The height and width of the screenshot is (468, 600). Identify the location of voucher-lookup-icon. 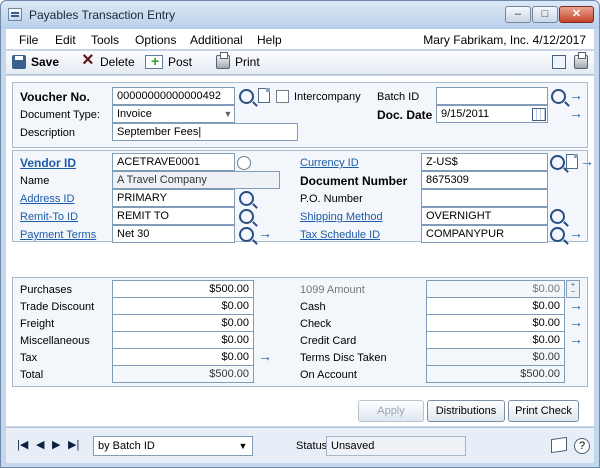
(246, 96).